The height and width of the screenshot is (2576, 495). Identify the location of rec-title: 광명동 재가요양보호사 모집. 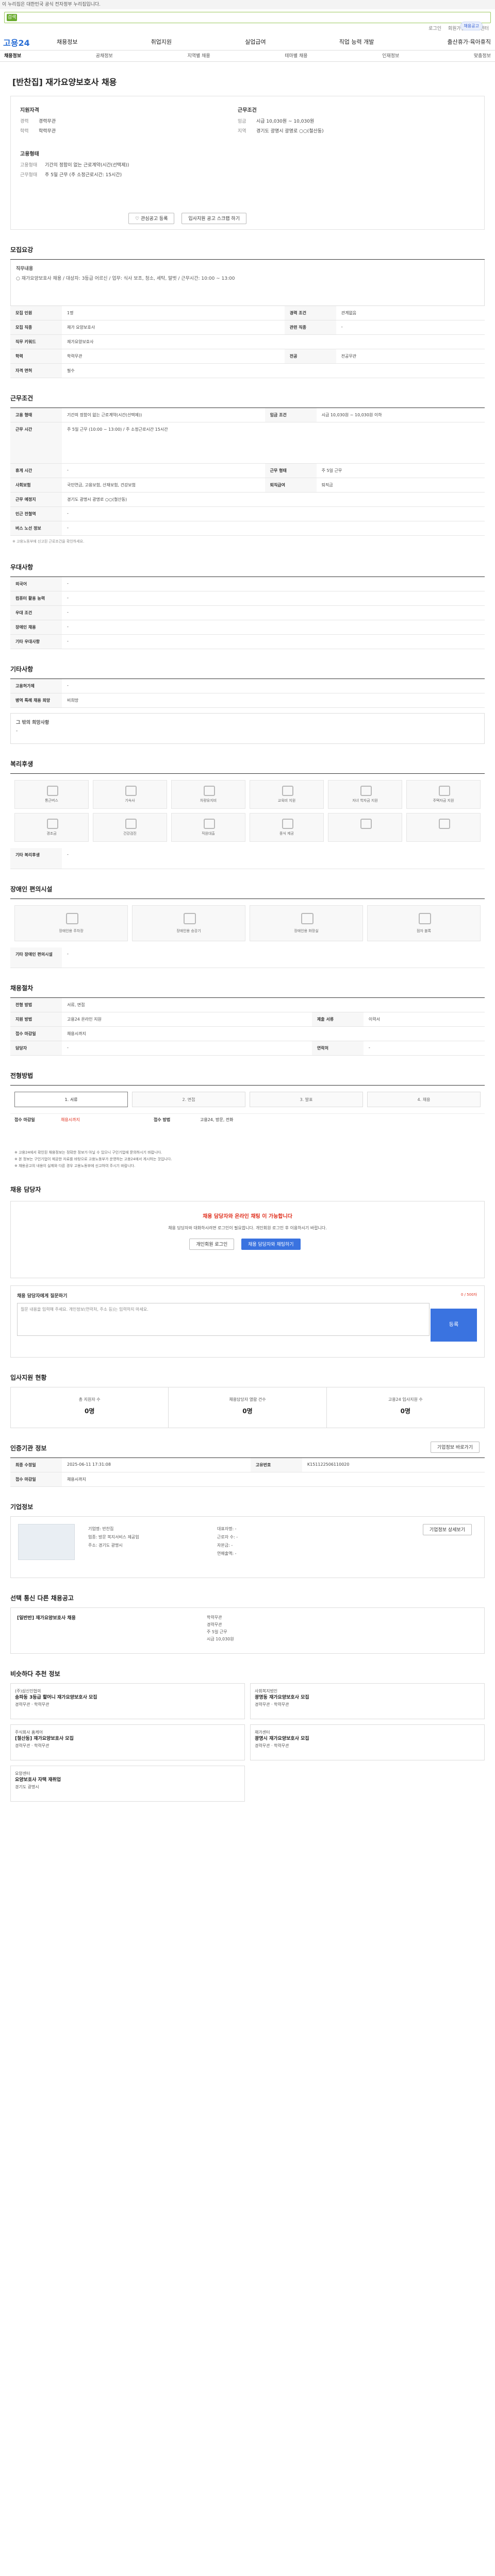
(367, 1697).